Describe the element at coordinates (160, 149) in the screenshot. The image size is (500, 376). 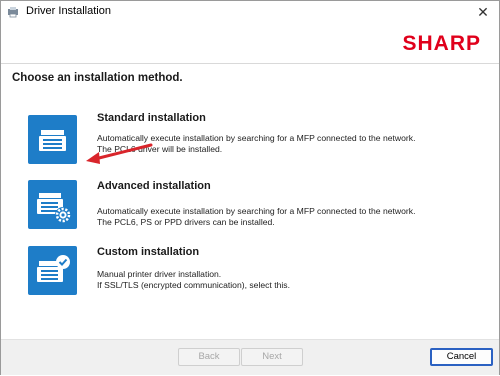
I see `standard-desc-line2: The PCL6 driver will be installed.` at that location.